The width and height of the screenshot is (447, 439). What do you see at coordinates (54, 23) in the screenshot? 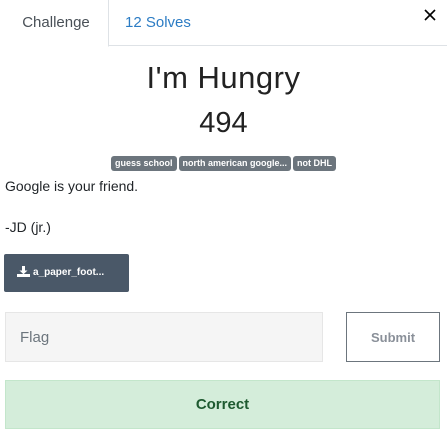
I see `tab-challenge: Challenge` at bounding box center [54, 23].